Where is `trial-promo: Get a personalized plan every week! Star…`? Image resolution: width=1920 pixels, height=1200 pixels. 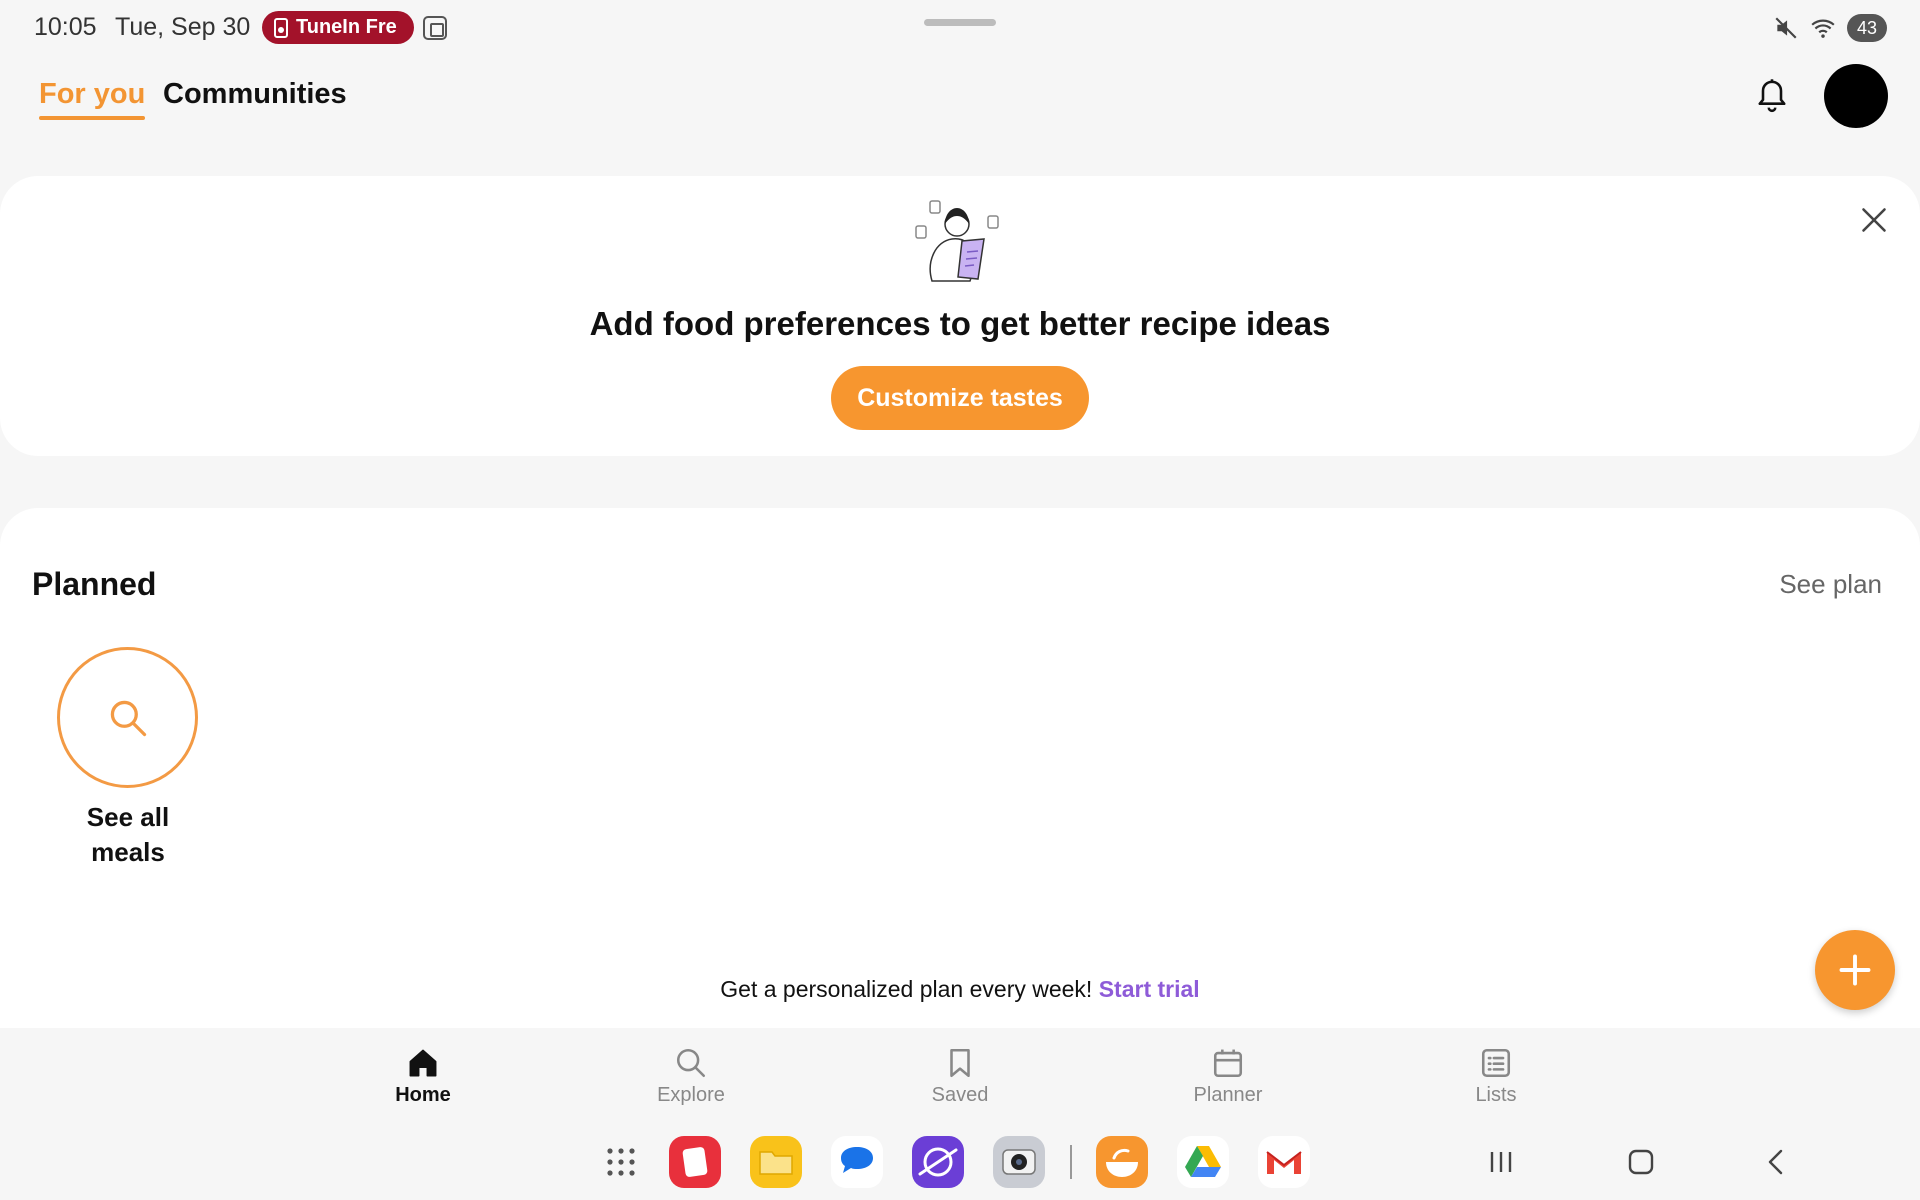
trial-promo: Get a personalized plan every week! Star… is located at coordinates (960, 989).